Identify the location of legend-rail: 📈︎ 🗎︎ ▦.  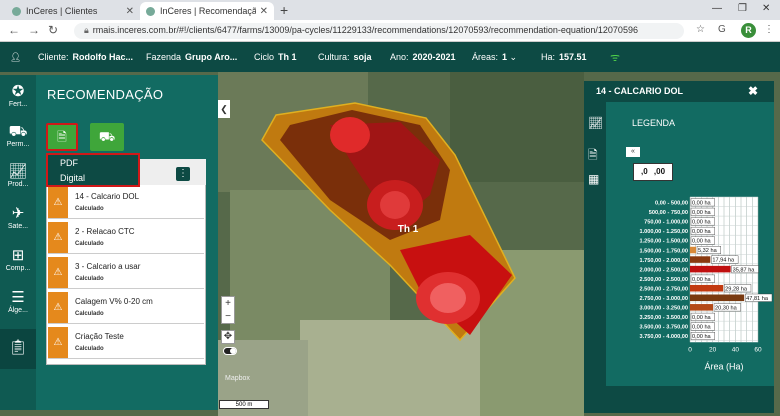
(595, 257).